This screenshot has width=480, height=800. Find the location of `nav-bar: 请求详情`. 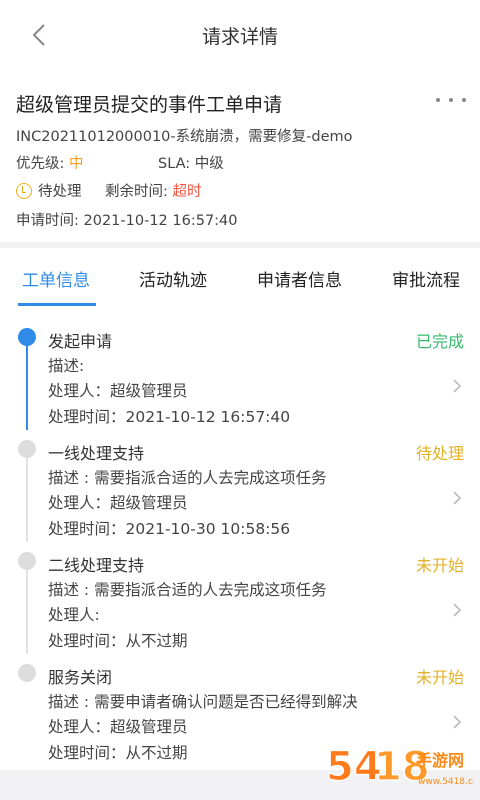

nav-bar: 请求详情 is located at coordinates (240, 35).